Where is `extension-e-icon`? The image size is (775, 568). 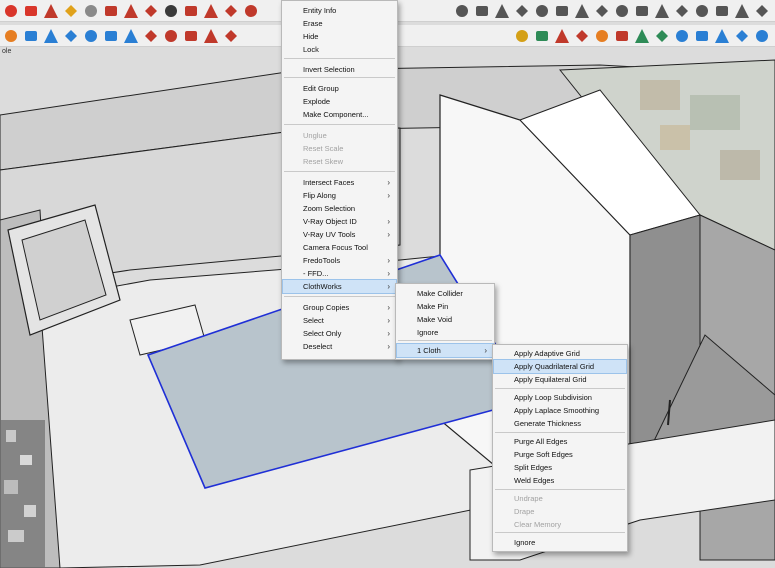
extension-e-icon is located at coordinates (602, 36).